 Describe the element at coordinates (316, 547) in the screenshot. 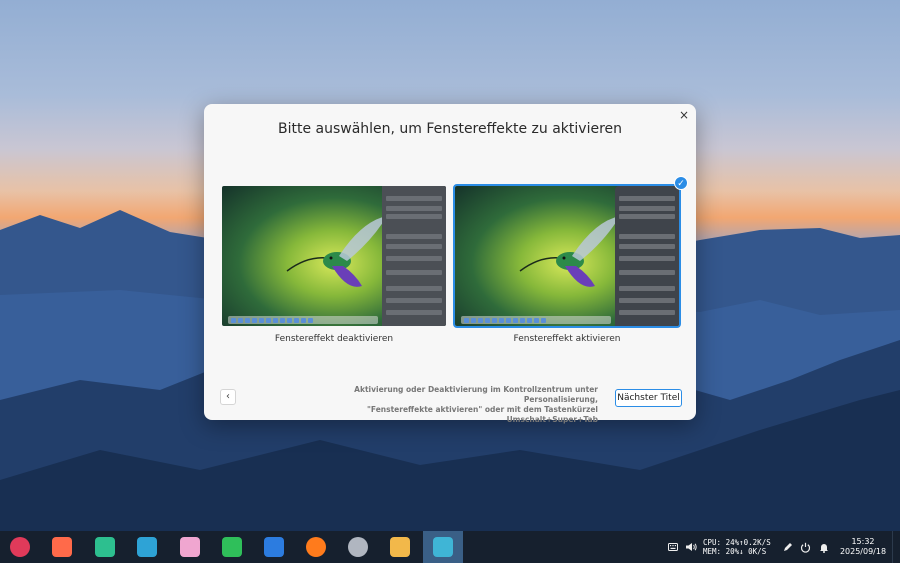

I see `firefox-icon` at that location.